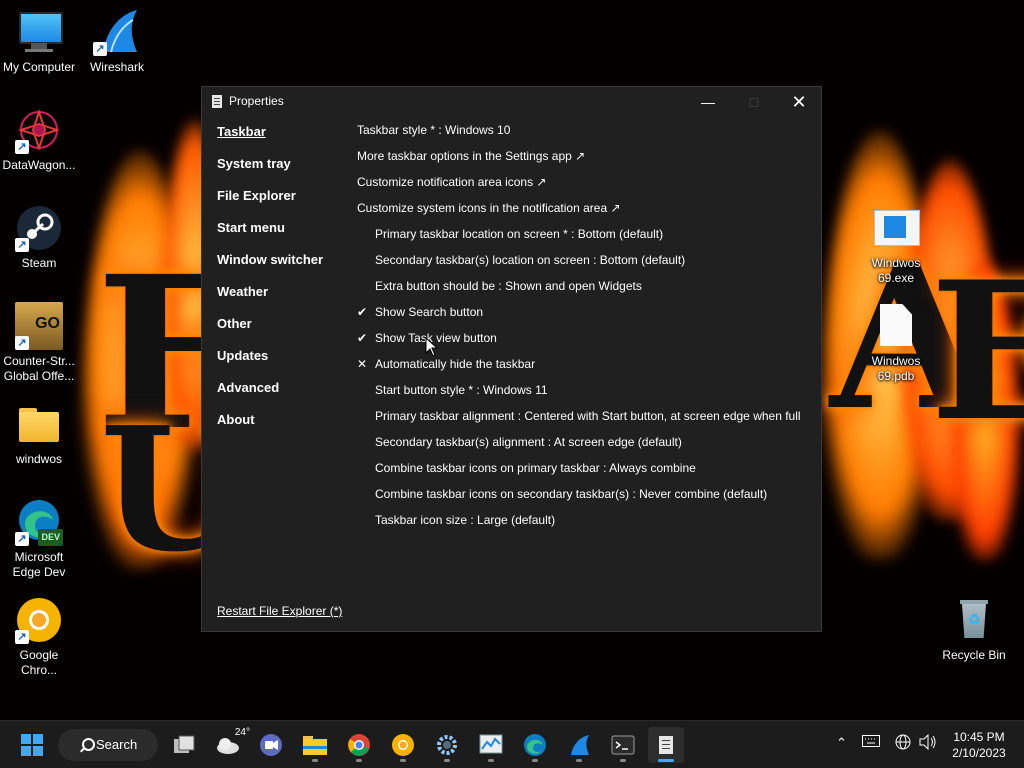  What do you see at coordinates (315, 745) in the screenshot?
I see `file-explorer-taskbar-button` at bounding box center [315, 745].